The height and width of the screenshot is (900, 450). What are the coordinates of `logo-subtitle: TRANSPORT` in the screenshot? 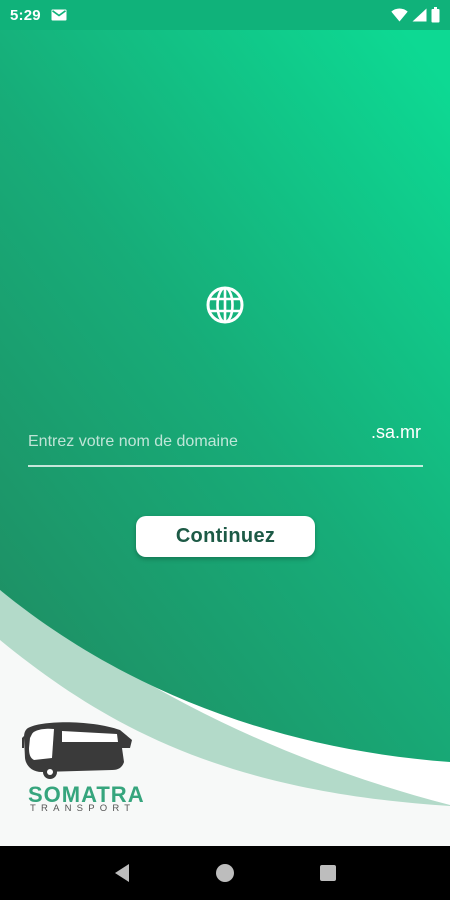 It's located at (83, 808).